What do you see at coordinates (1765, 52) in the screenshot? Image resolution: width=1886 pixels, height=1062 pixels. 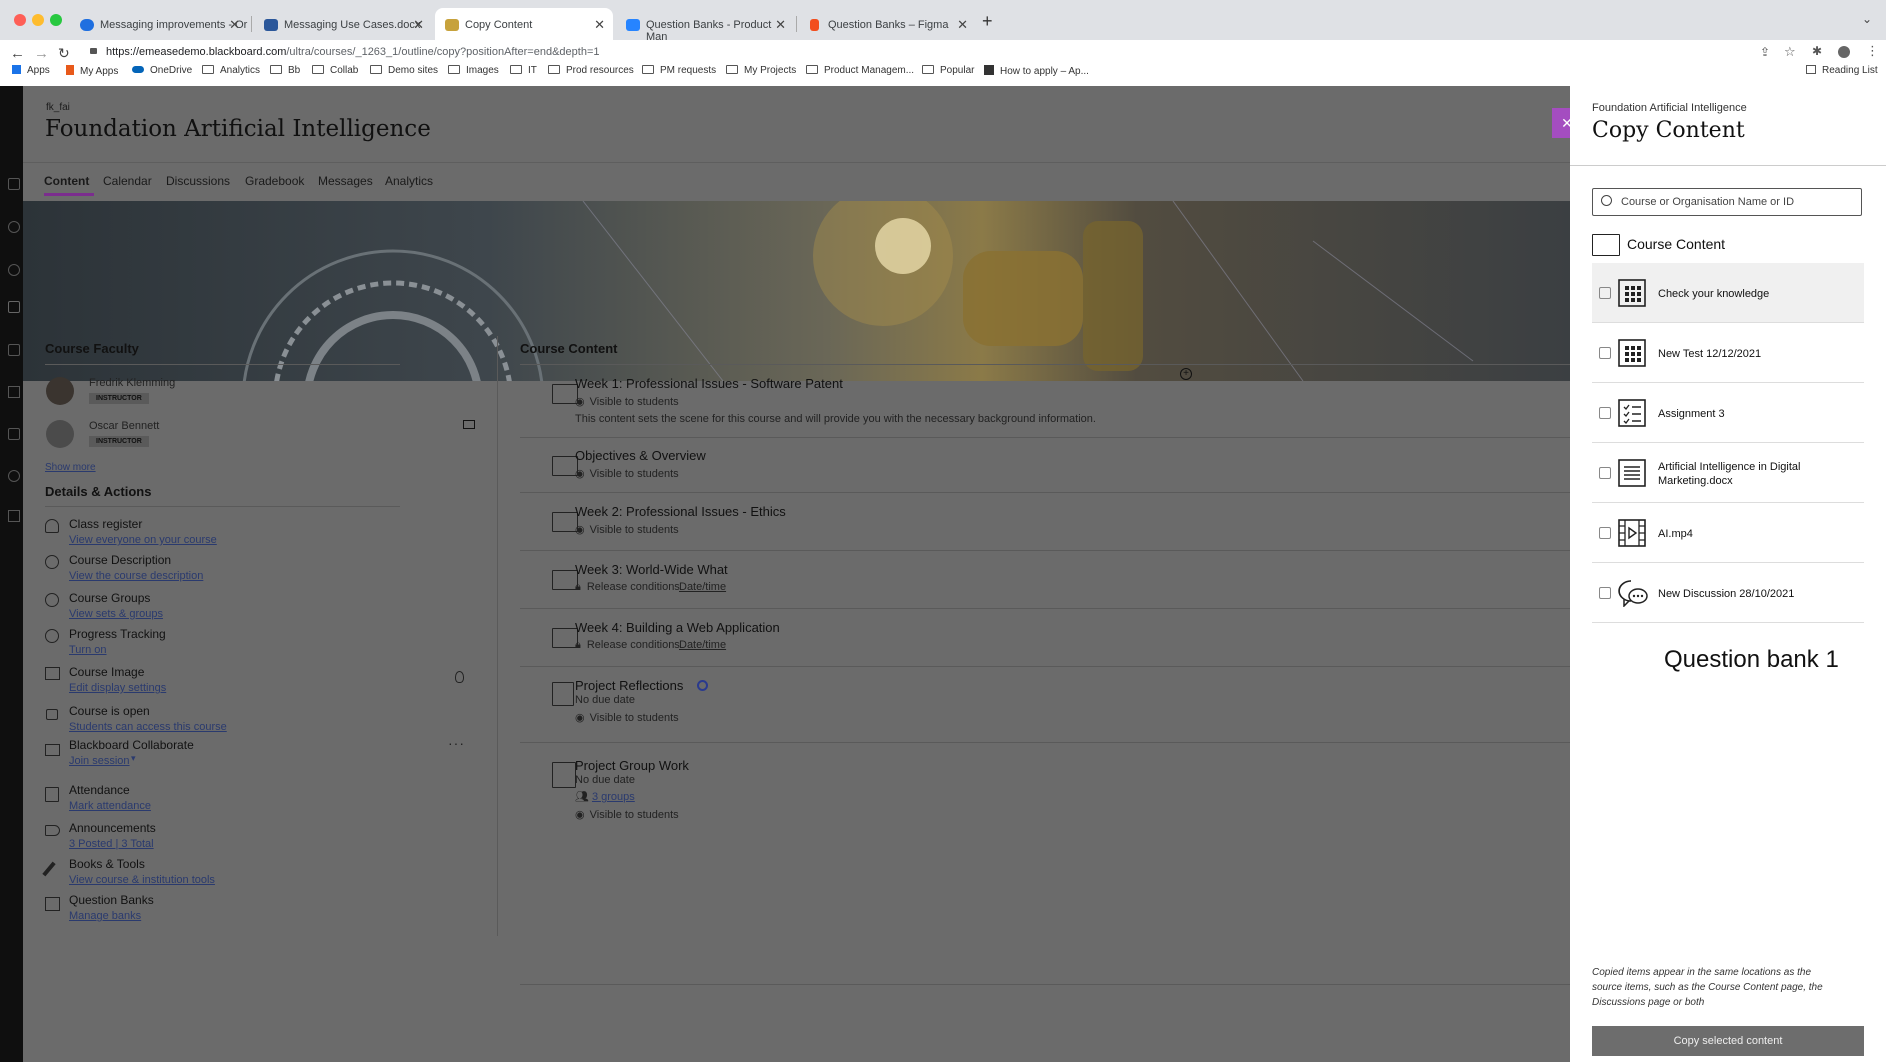 I see `share-icon: ⇪` at bounding box center [1765, 52].